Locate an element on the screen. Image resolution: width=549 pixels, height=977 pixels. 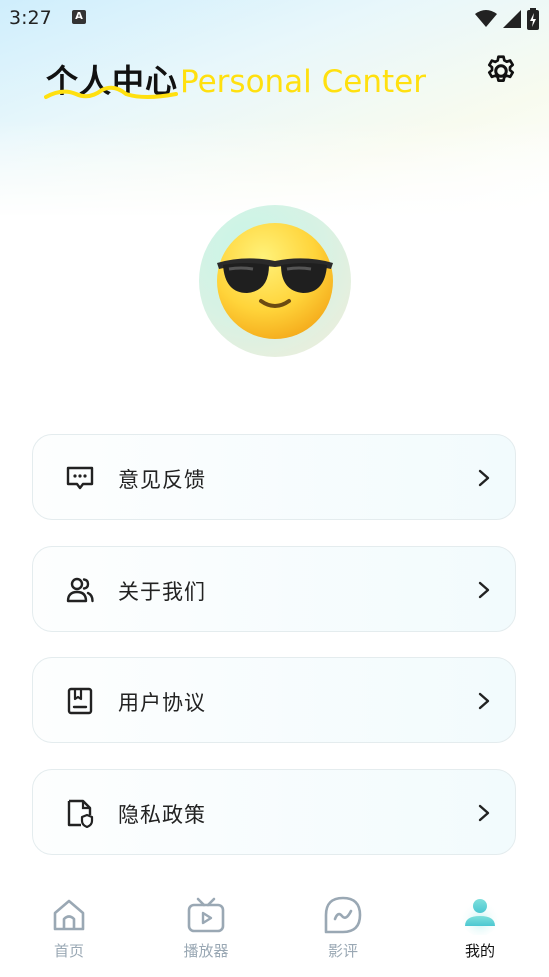
menu-item-about-us: 关于我们 is located at coordinates (274, 589).